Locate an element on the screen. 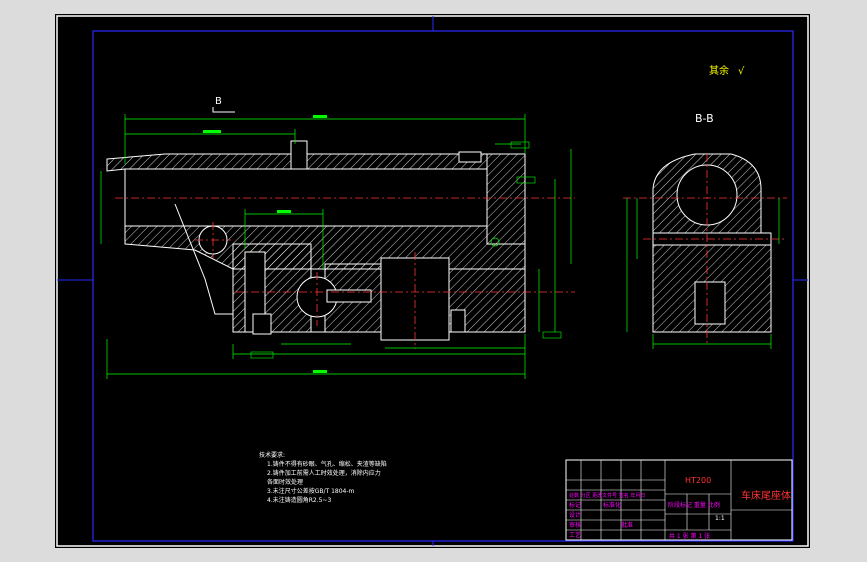  section-label: B-B is located at coordinates (704, 118).